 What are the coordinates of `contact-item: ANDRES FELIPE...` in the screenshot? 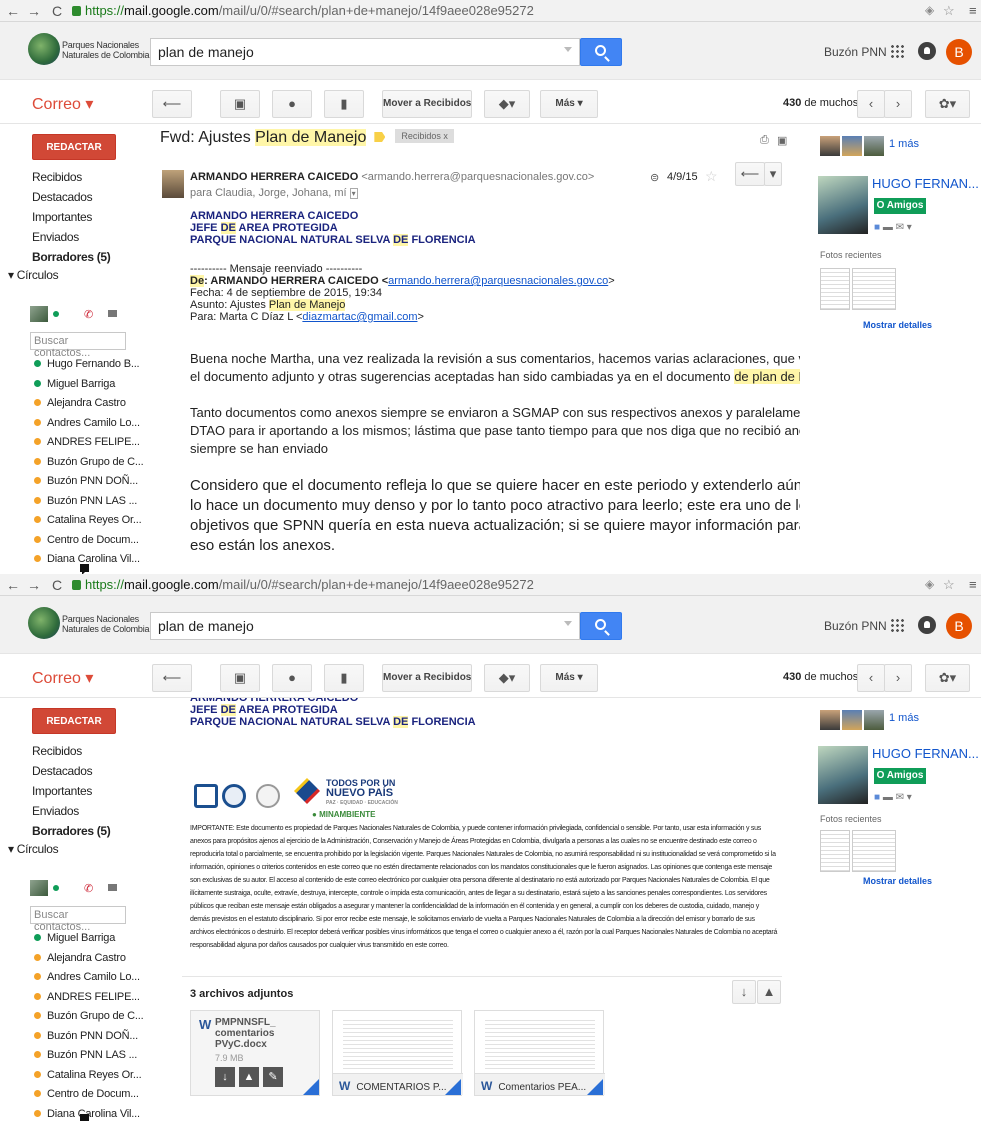 It's located at (87, 997).